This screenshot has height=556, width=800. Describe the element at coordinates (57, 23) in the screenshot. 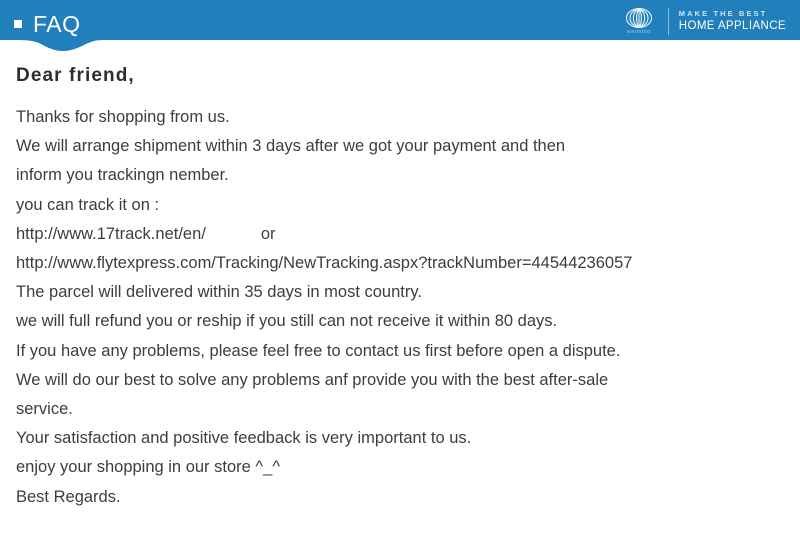

I see `page-title: FAQ` at that location.